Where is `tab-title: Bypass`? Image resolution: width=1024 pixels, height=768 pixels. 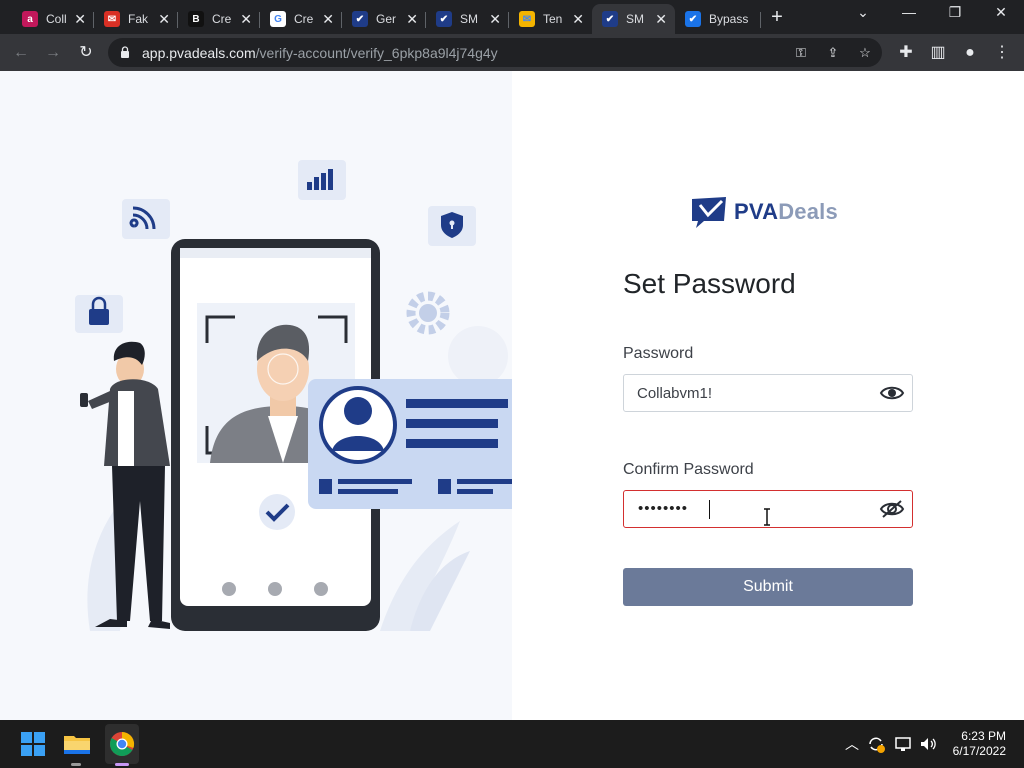
tab-title: Bypass is located at coordinates (729, 19).